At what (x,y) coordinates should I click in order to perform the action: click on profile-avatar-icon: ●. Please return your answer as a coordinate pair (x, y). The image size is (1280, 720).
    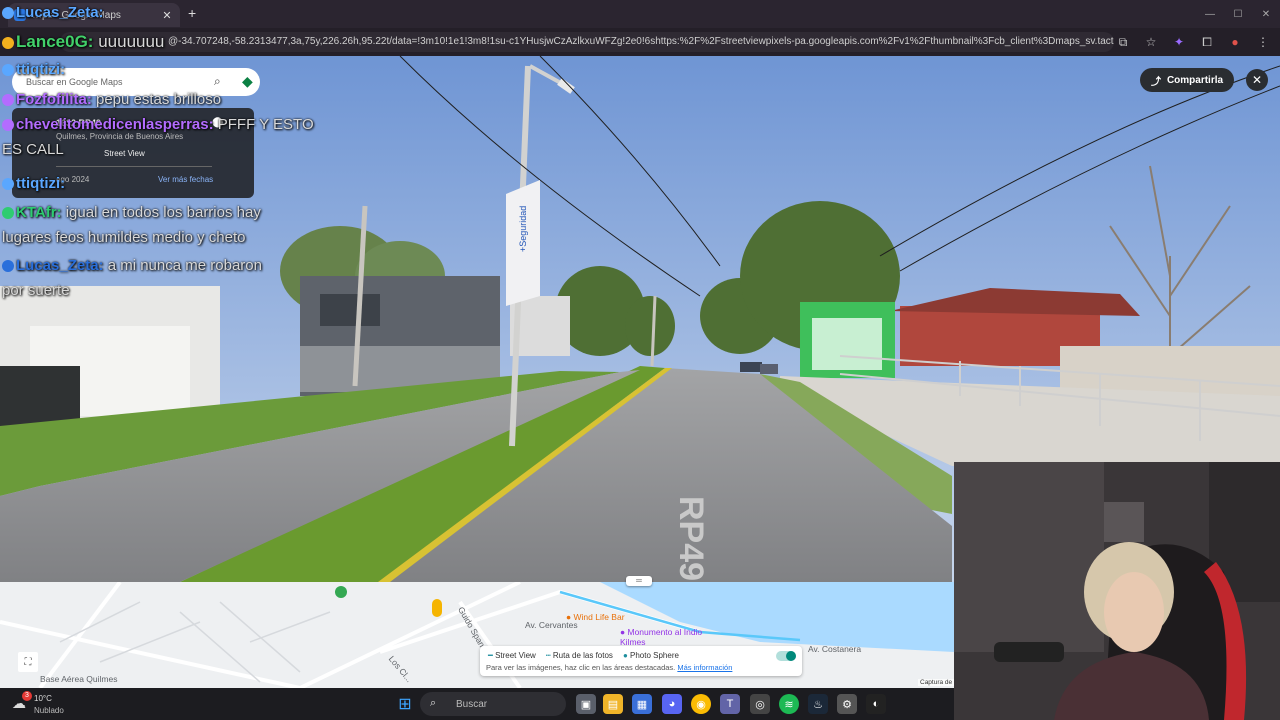
    Looking at the image, I should click on (1235, 42).